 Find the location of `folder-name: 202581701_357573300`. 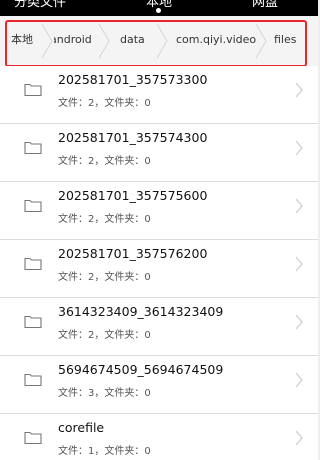

folder-name: 202581701_357573300 is located at coordinates (133, 79).